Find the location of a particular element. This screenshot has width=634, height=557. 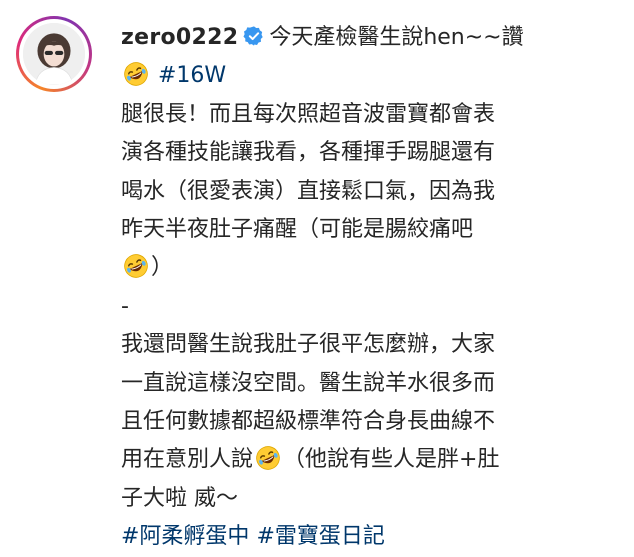

story-ring is located at coordinates (54, 54).